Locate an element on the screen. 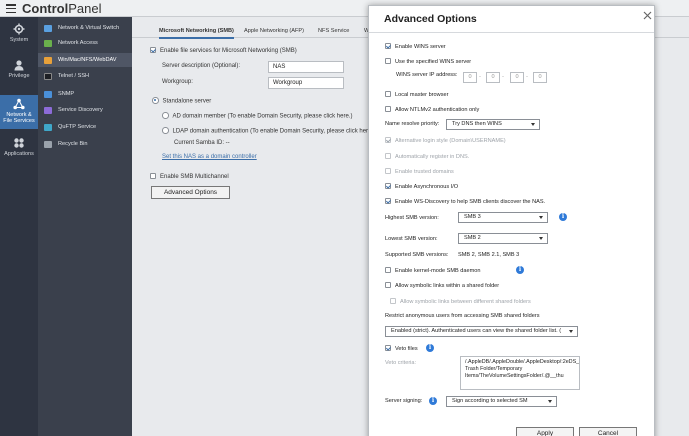  network-switch-icon is located at coordinates (48, 28).